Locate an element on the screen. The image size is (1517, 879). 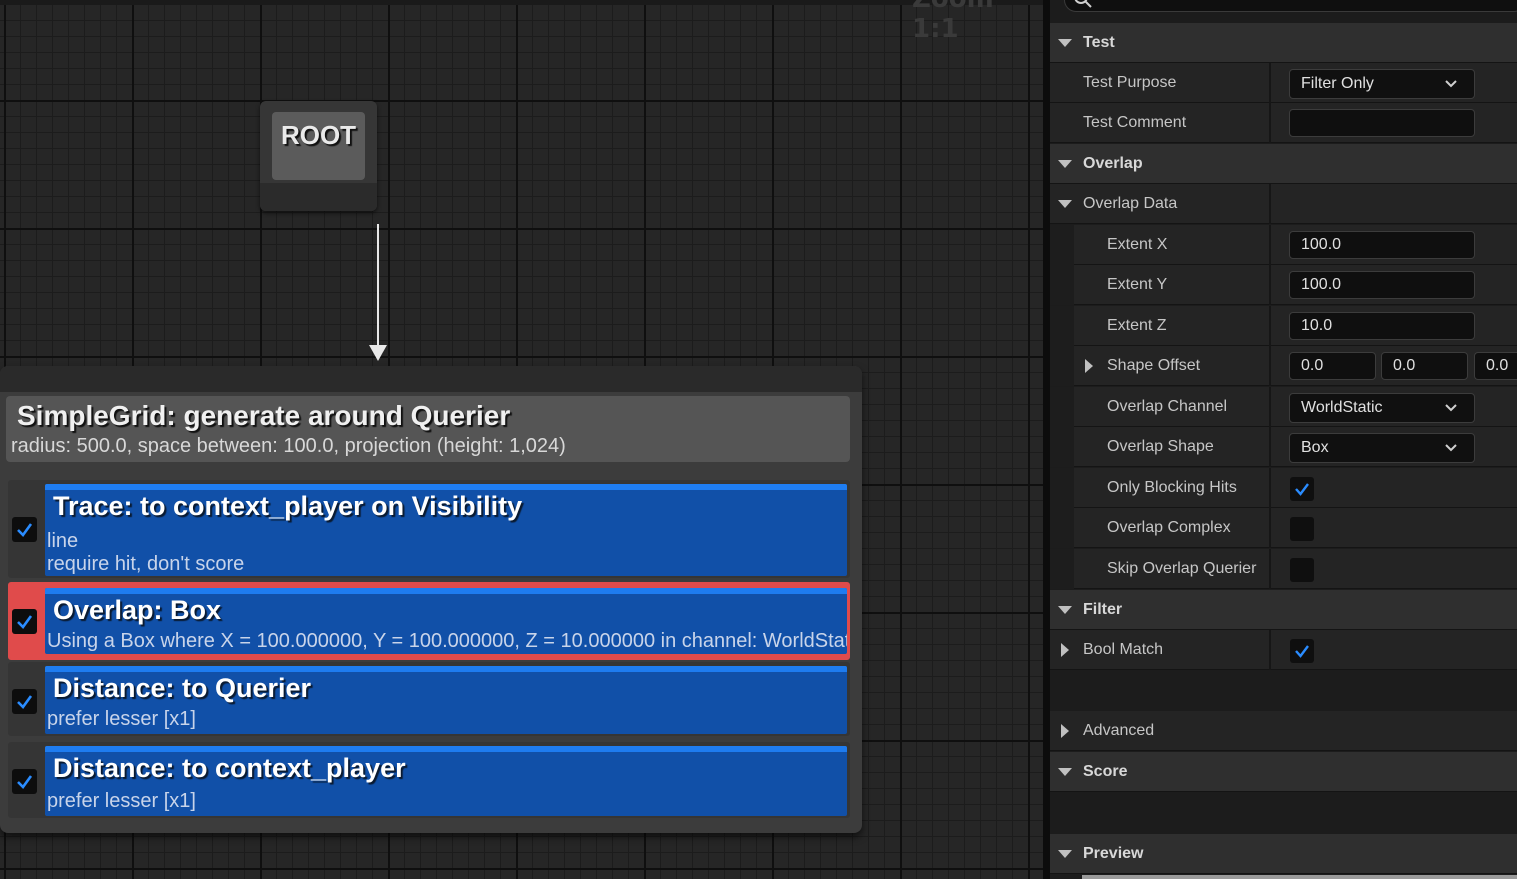
category-filter: Filter is located at coordinates (1283, 610).